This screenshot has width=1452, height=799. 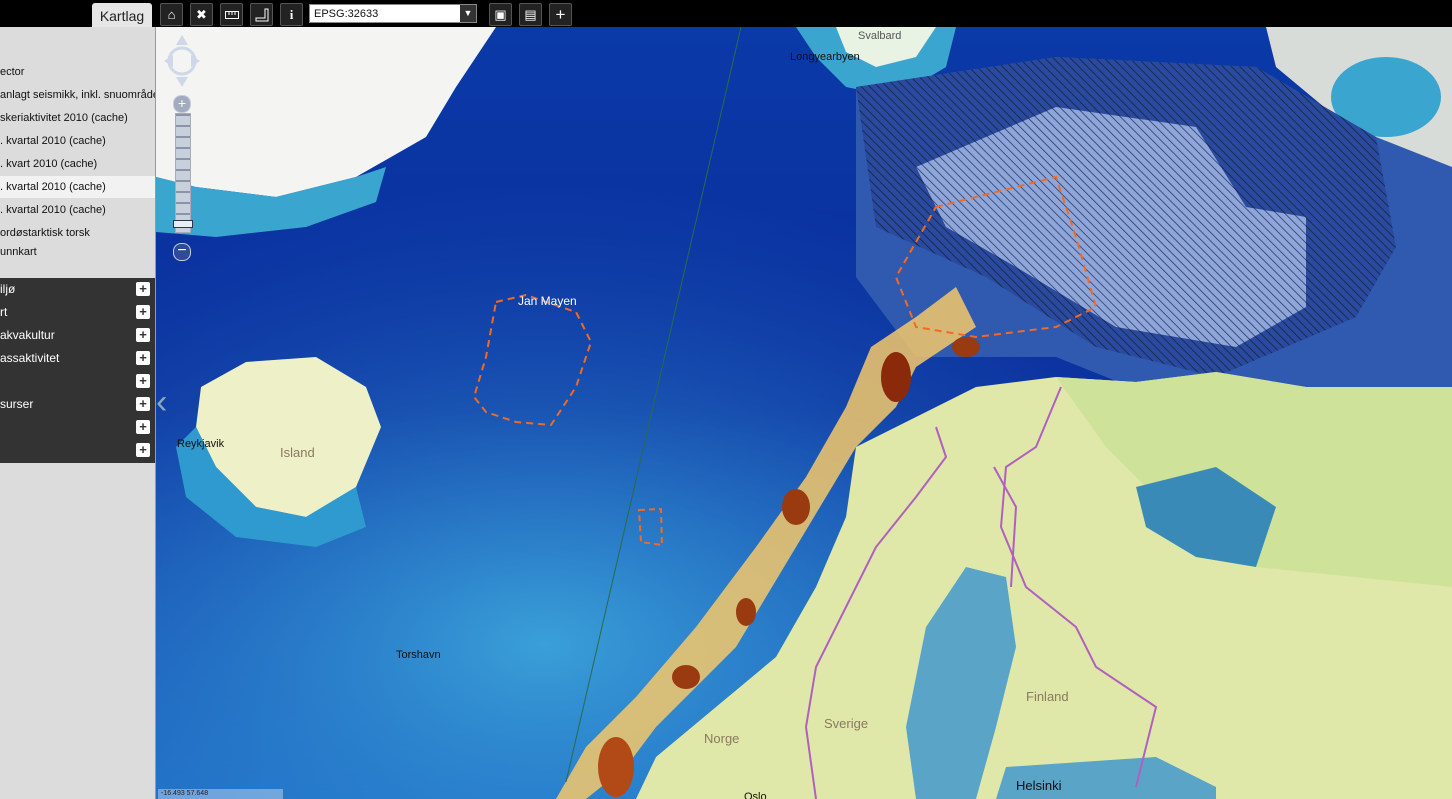 I want to click on place-jan-mayen: Jan Mayen, so click(x=547, y=301).